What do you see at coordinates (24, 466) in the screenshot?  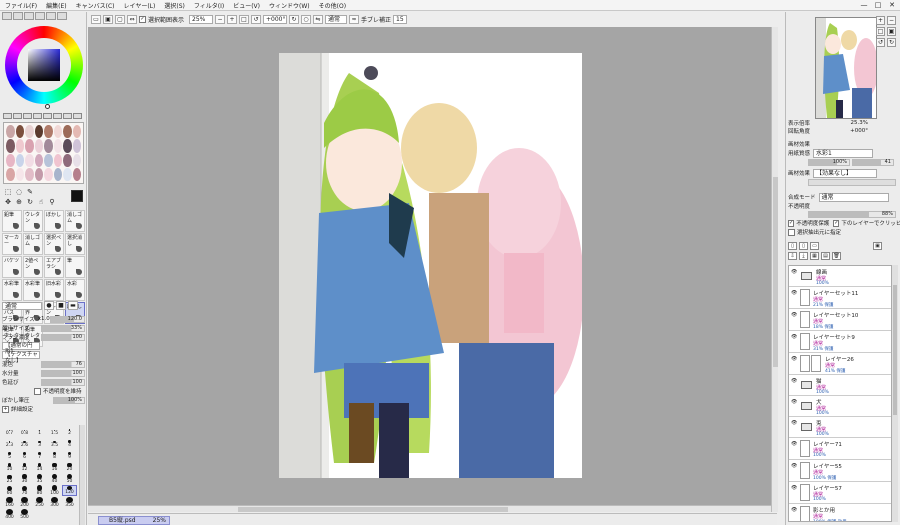 I see `brush-size-option: 12` at bounding box center [24, 466].